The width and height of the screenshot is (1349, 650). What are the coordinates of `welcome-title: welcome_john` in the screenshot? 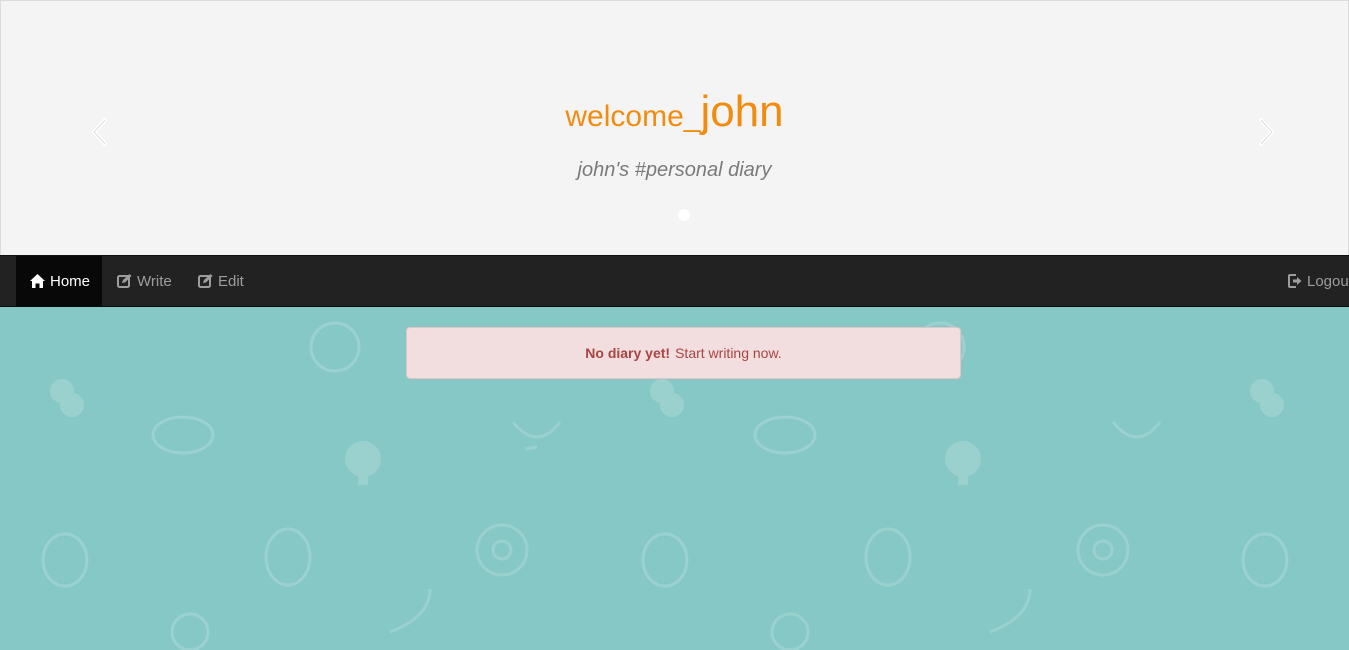 It's located at (674, 112).